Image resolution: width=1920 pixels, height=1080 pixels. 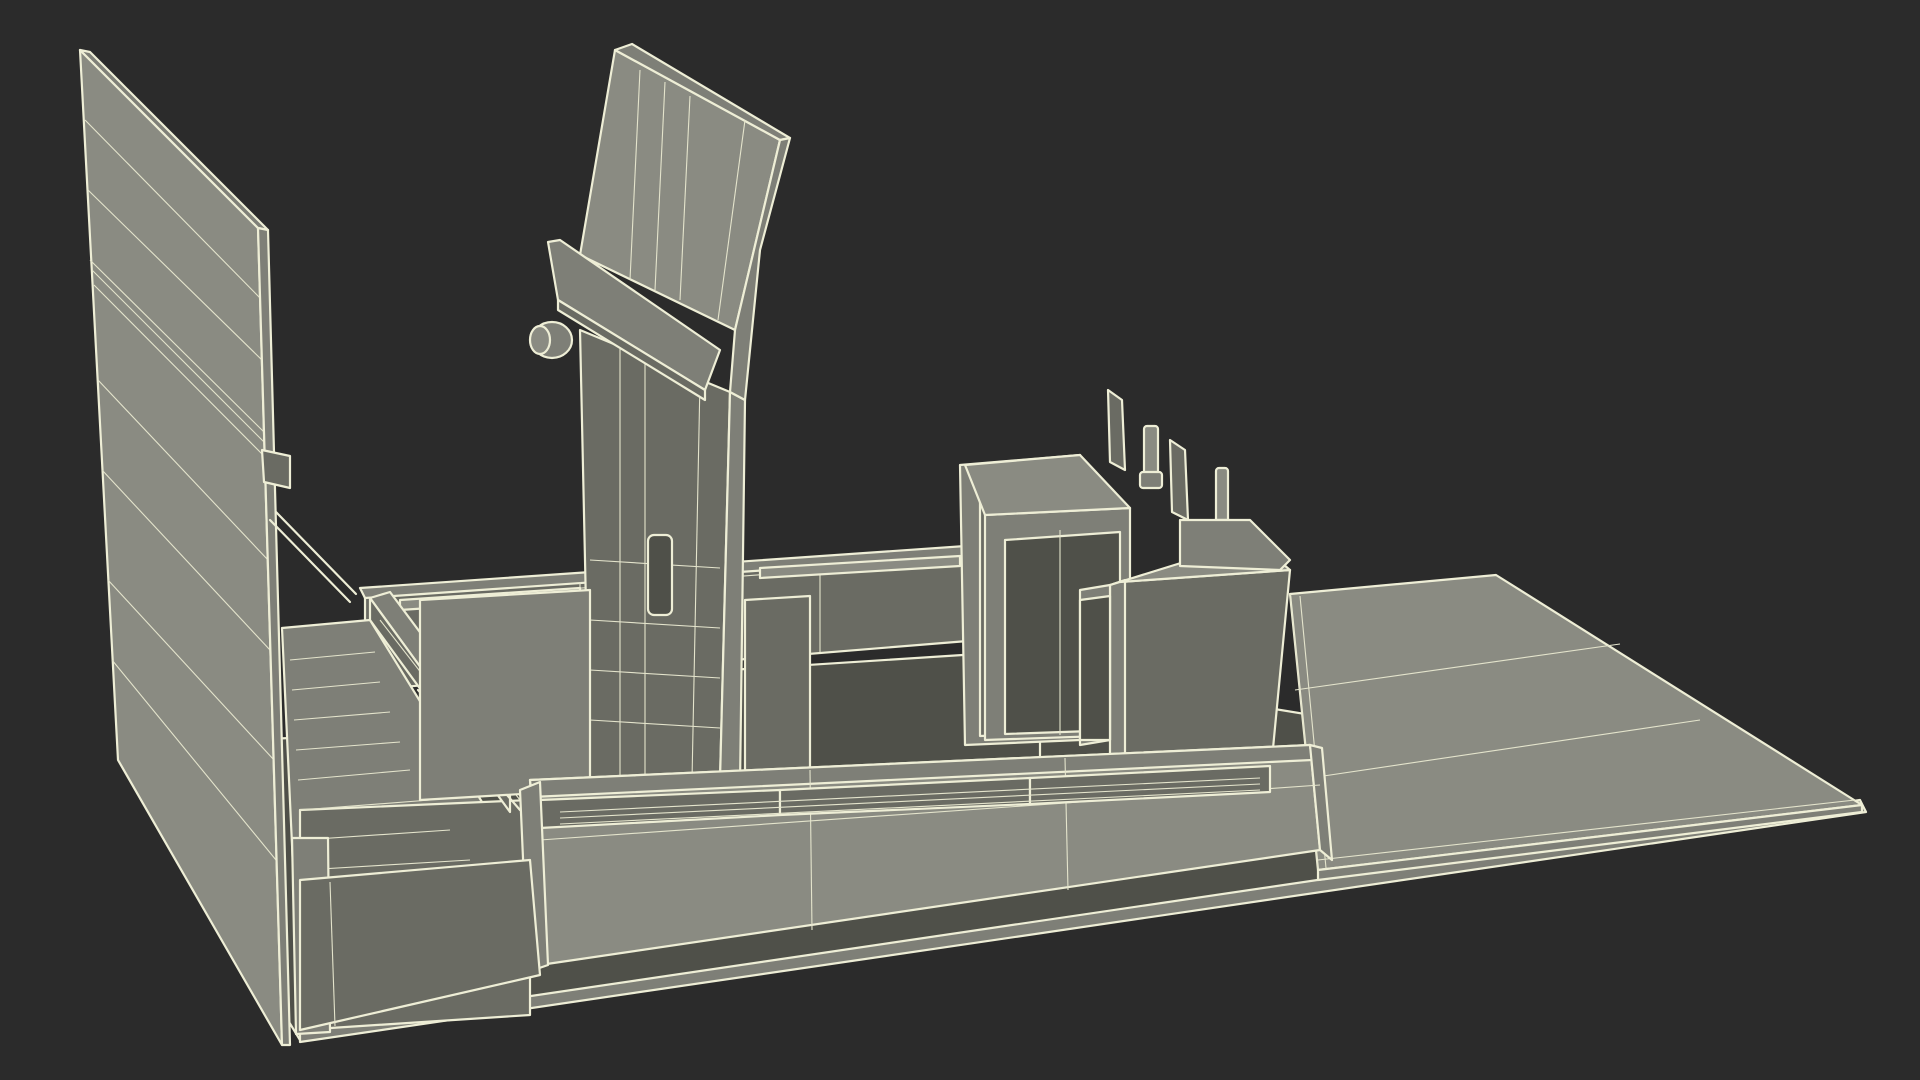 What do you see at coordinates (1576, 727) in the screenshot?
I see `ramp-platform` at bounding box center [1576, 727].